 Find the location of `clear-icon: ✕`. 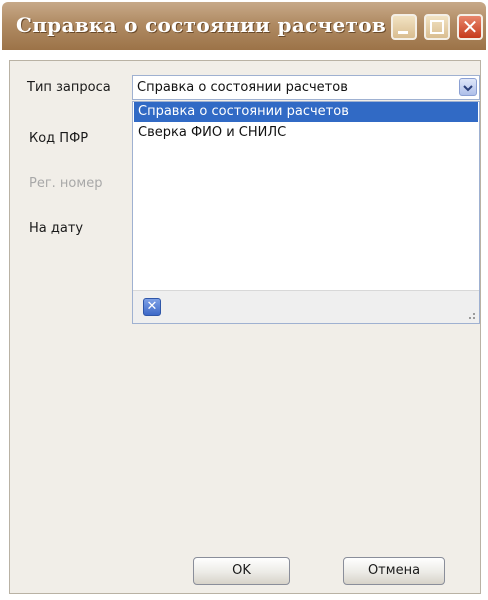

clear-icon: ✕ is located at coordinates (152, 306).